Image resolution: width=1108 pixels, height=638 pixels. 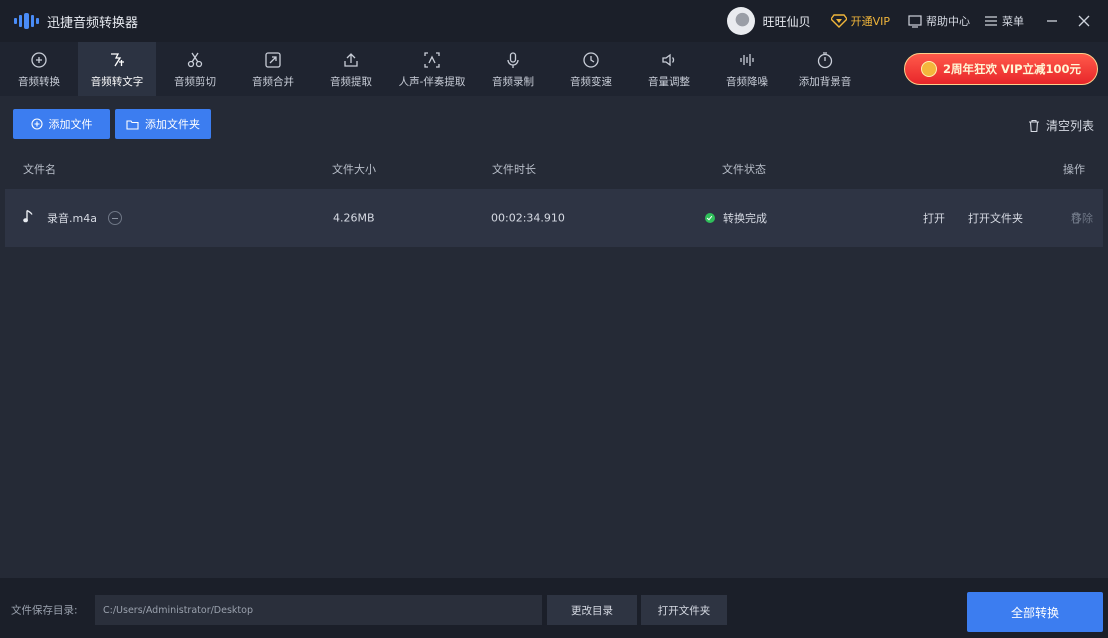 What do you see at coordinates (172, 124) in the screenshot?
I see `add-folder-label: 添加文件夹` at bounding box center [172, 124].